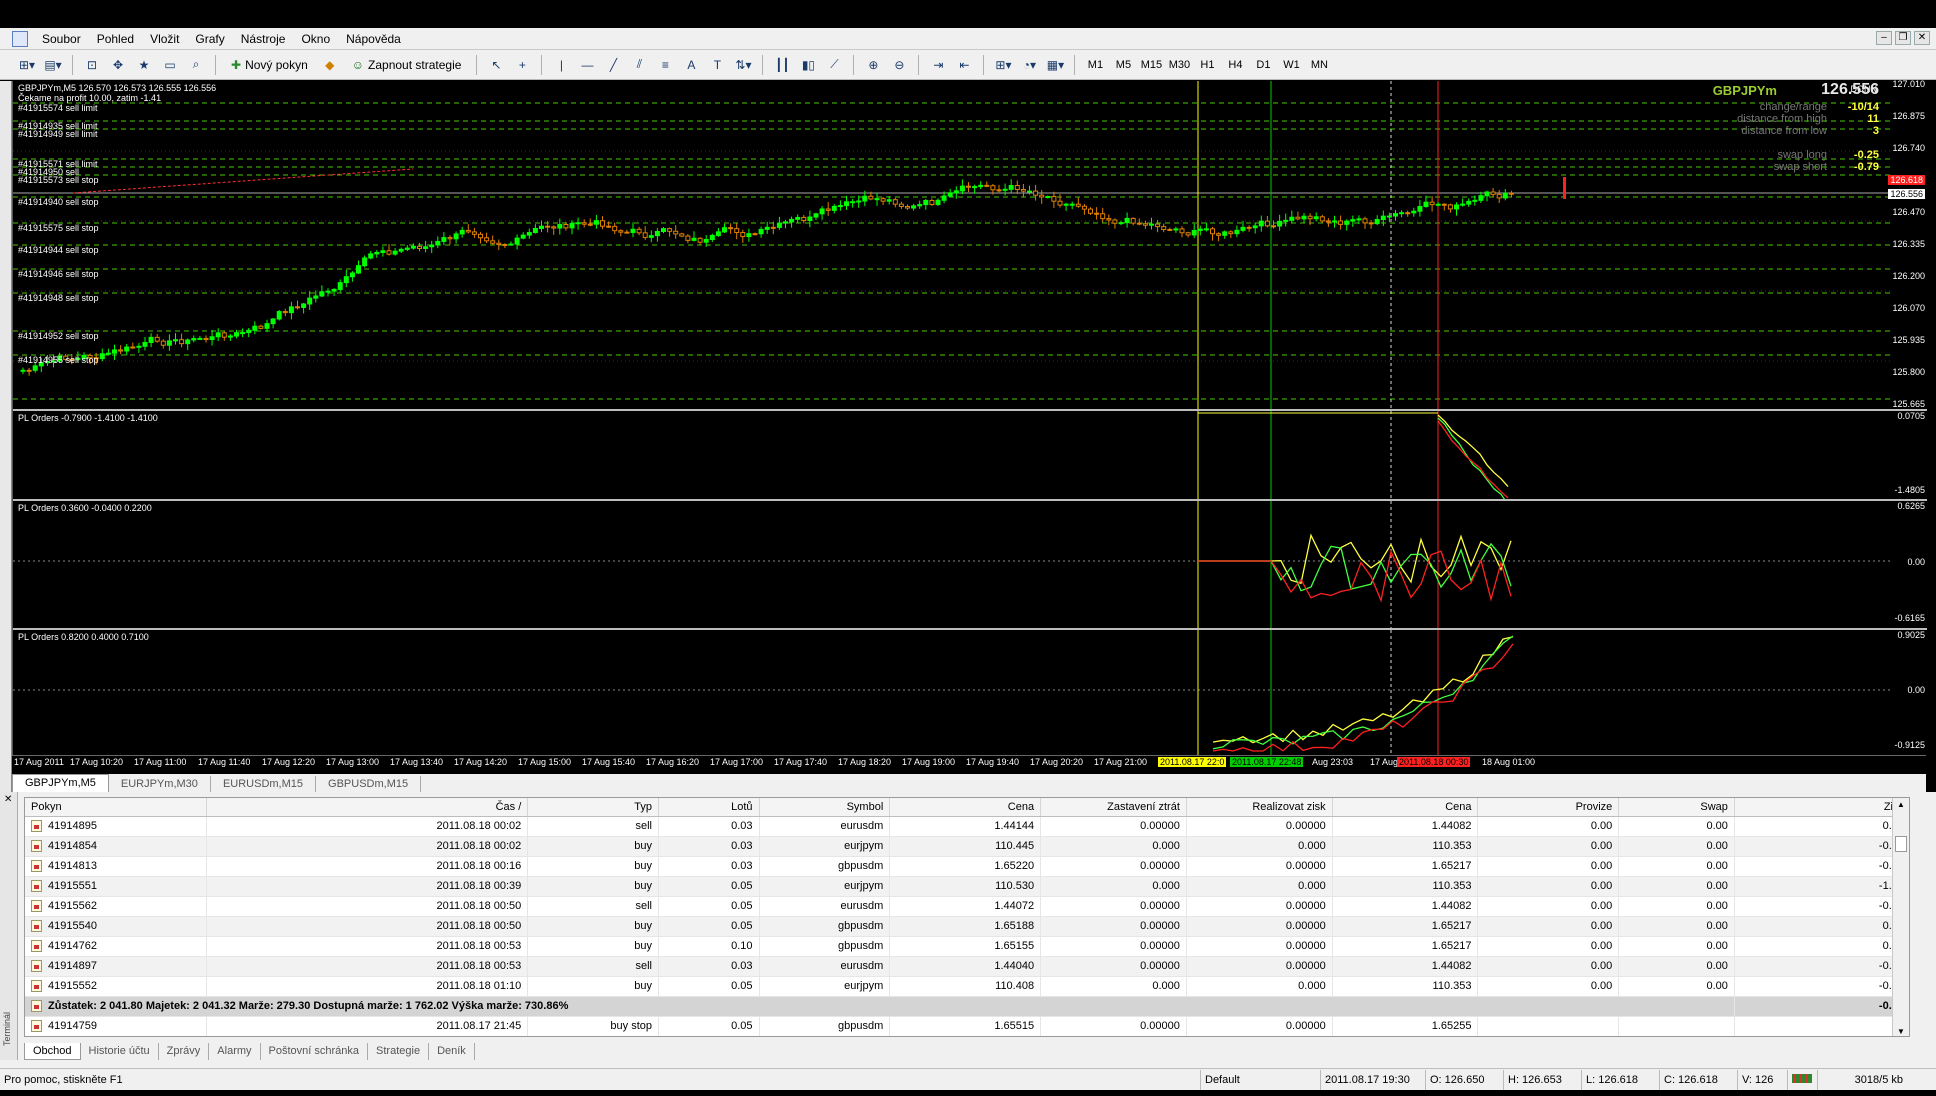  What do you see at coordinates (899, 65) in the screenshot?
I see `zoom-out-icon: ⊖` at bounding box center [899, 65].